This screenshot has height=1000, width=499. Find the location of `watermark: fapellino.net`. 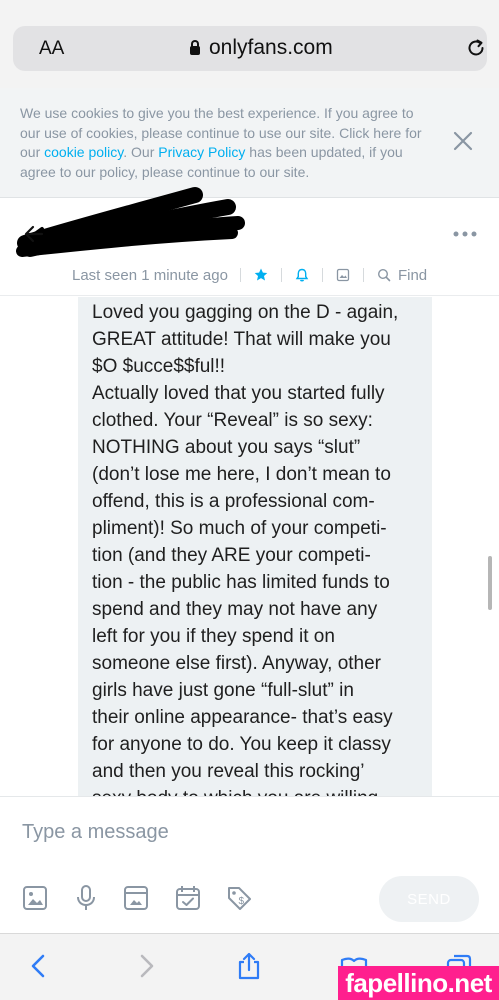

watermark: fapellino.net is located at coordinates (418, 983).